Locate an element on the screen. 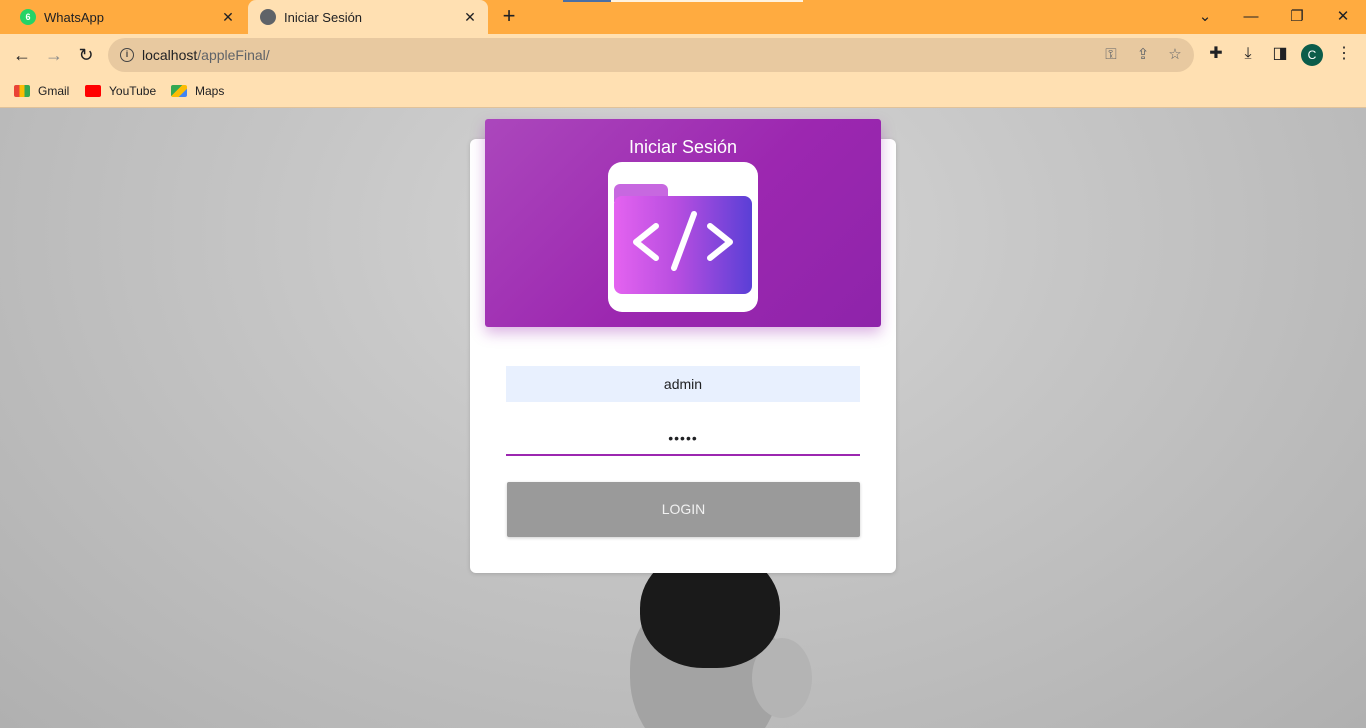 The height and width of the screenshot is (728, 1366). youtube-icon is located at coordinates (93, 91).